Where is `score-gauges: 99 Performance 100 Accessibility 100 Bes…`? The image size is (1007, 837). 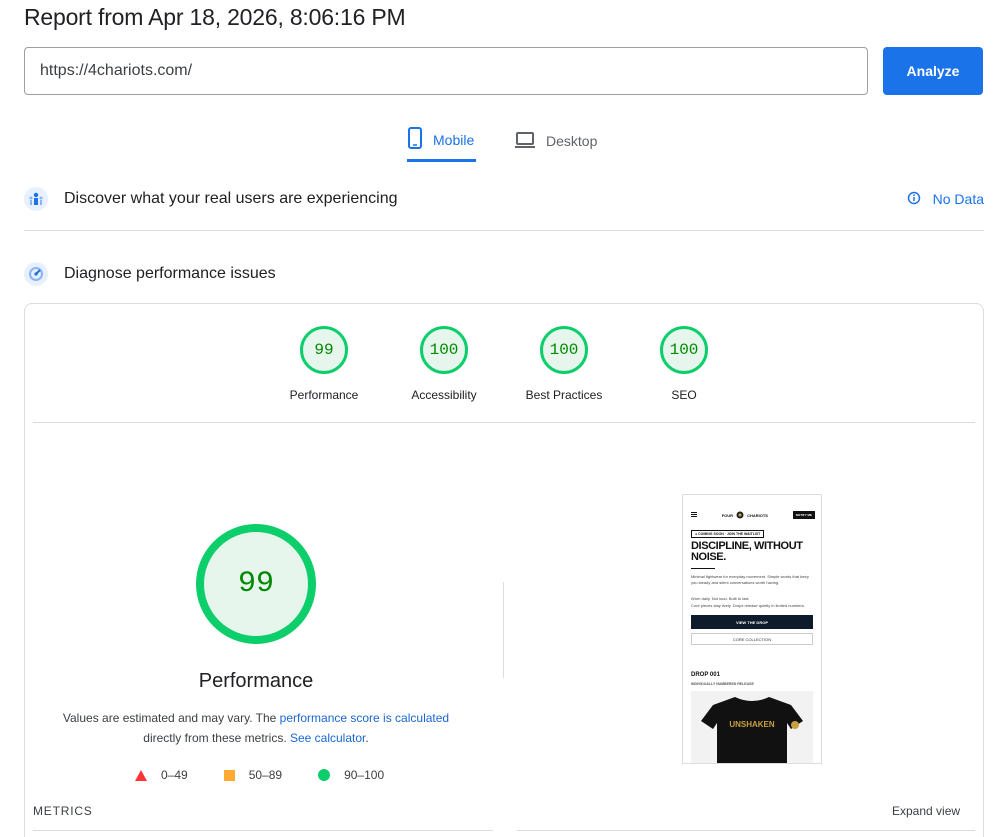 score-gauges: 99 Performance 100 Accessibility 100 Bes… is located at coordinates (504, 371).